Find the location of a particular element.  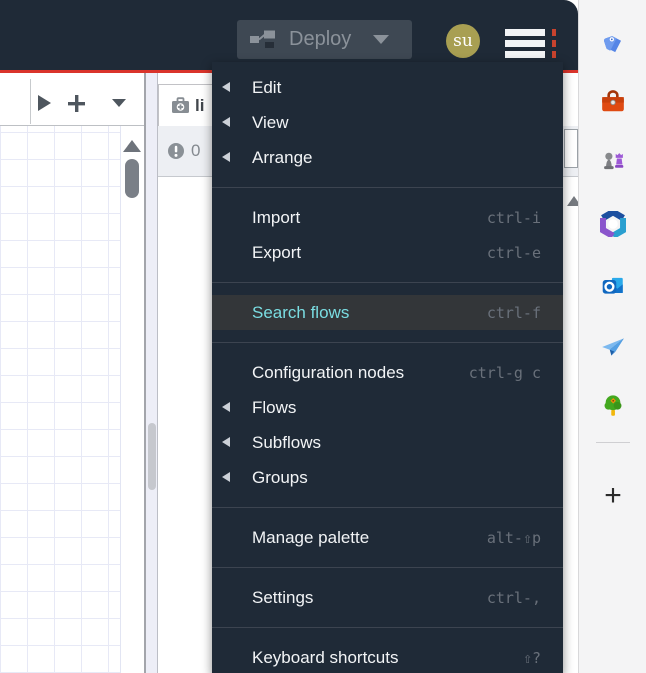

medkit-icon is located at coordinates (180, 105).